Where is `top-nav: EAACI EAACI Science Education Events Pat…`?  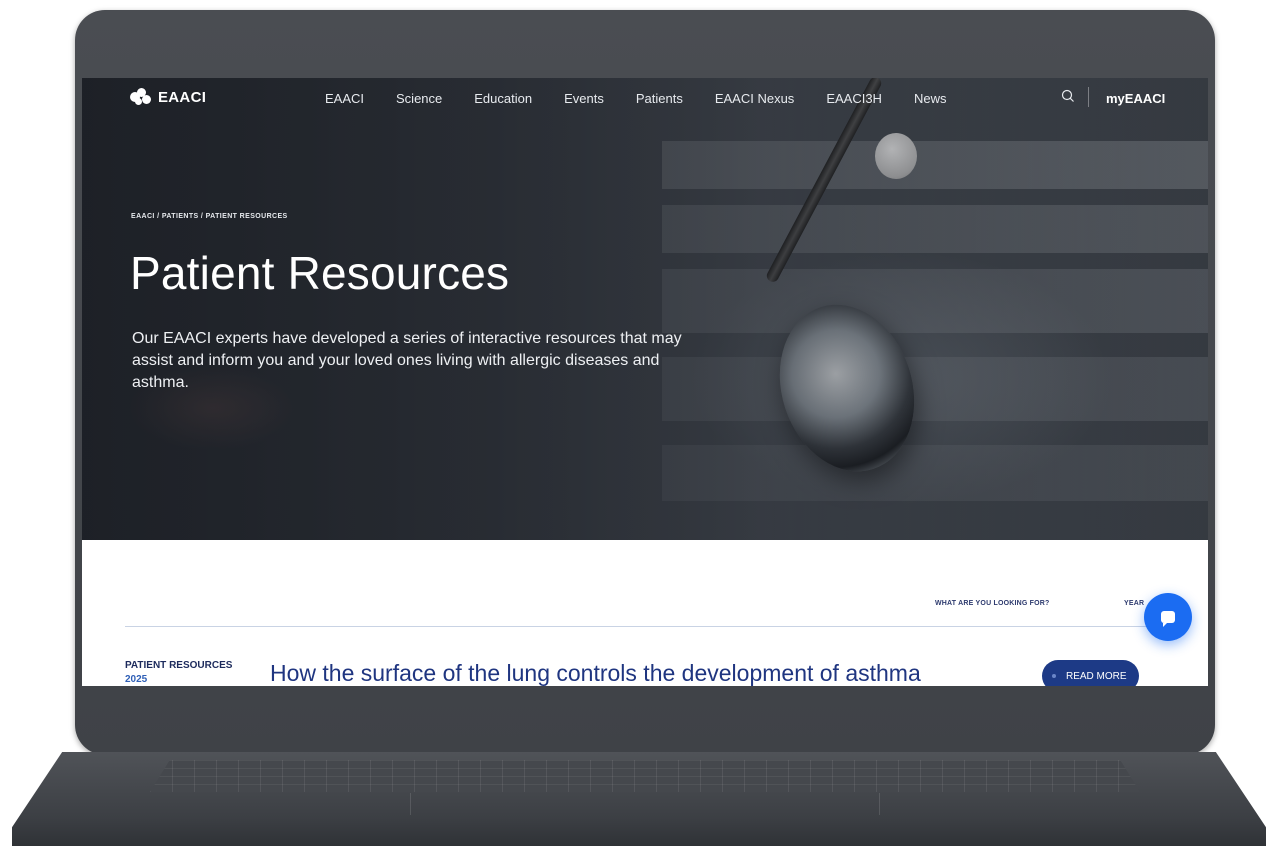 top-nav: EAACI EAACI Science Education Events Pat… is located at coordinates (645, 98).